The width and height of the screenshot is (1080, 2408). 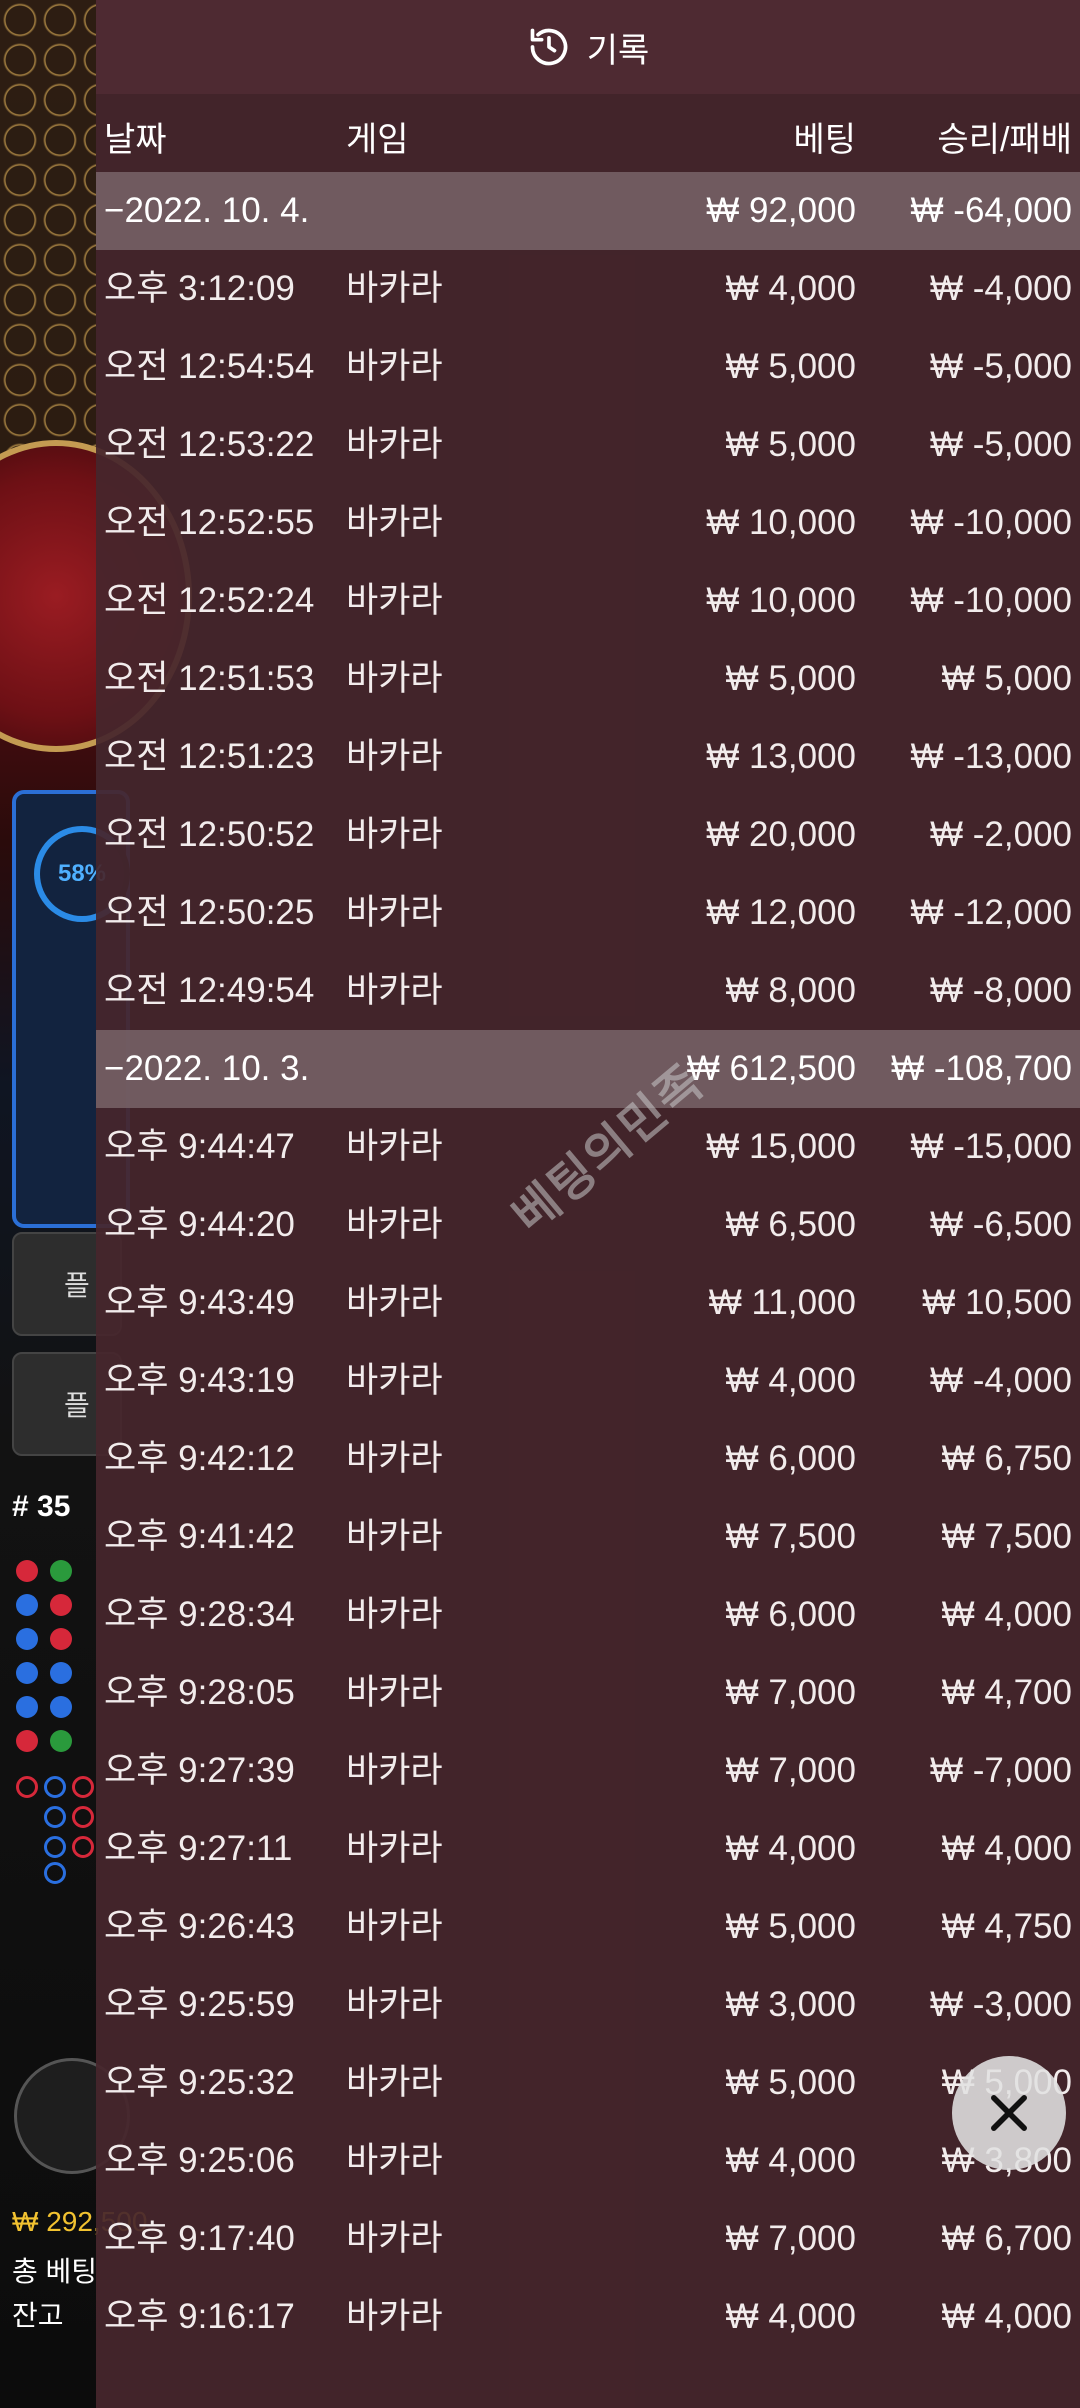 What do you see at coordinates (1006, 1458) in the screenshot?
I see `row-result: ₩ 6,750` at bounding box center [1006, 1458].